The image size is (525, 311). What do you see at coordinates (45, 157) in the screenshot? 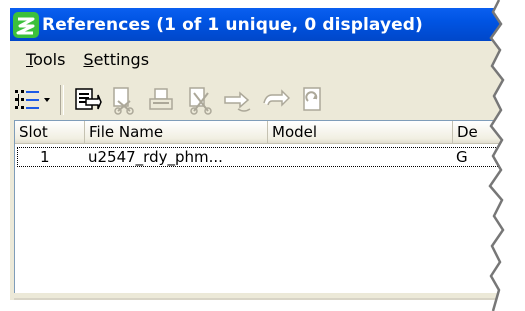
I see `cell-slot: 1` at bounding box center [45, 157].